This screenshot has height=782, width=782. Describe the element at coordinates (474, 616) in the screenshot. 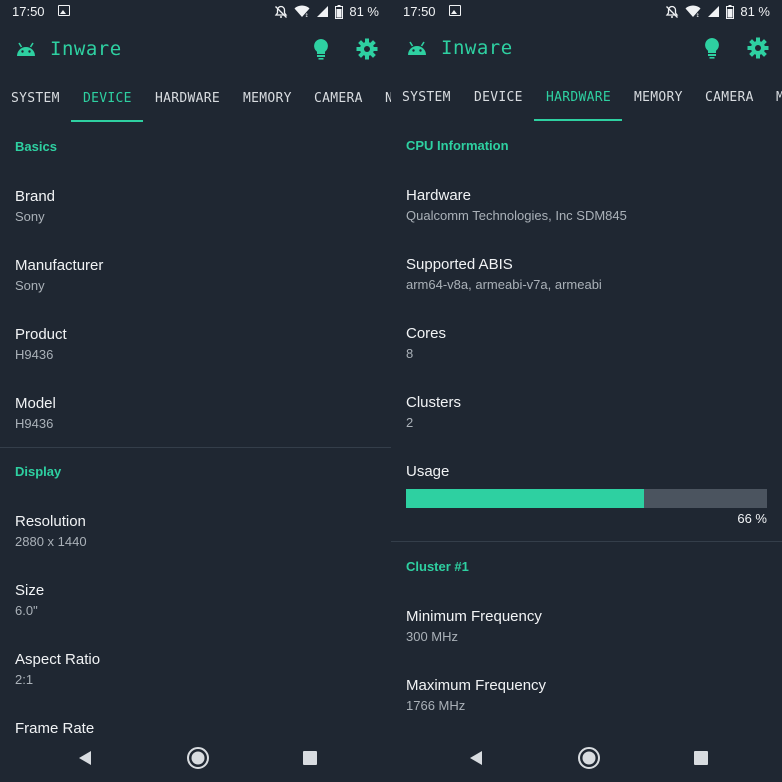

I see `row-label: Minimum Frequency` at that location.